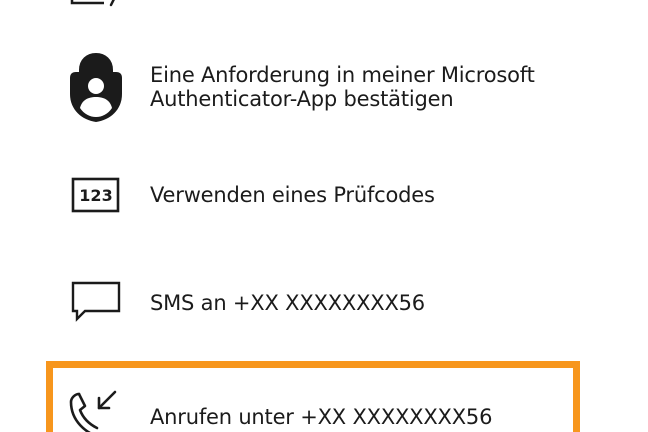 This screenshot has width=648, height=432. Describe the element at coordinates (342, 75) in the screenshot. I see `option-label-line-1: Eine Anforderung in meiner Microsoft` at that location.